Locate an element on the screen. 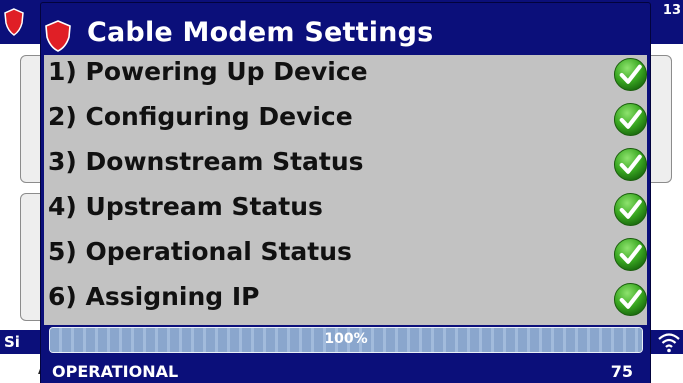 The width and height of the screenshot is (683, 383). progress-bar: 100% is located at coordinates (346, 340).